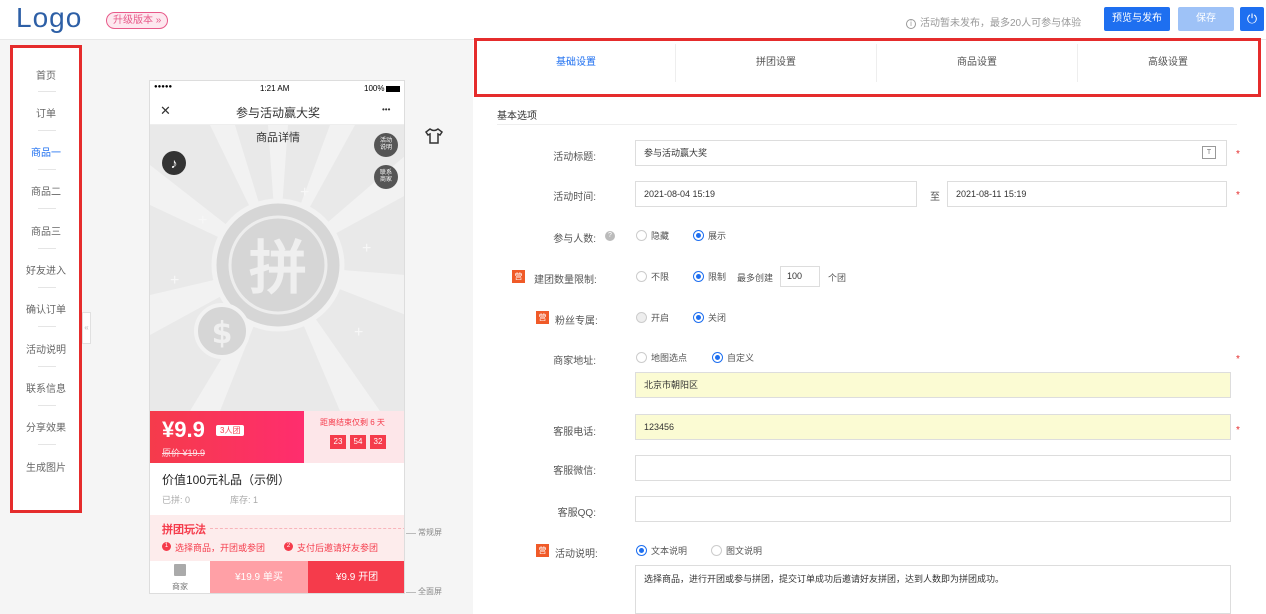  Describe the element at coordinates (259, 577) in the screenshot. I see `buy-single-button: ¥19.9 单买` at that location.